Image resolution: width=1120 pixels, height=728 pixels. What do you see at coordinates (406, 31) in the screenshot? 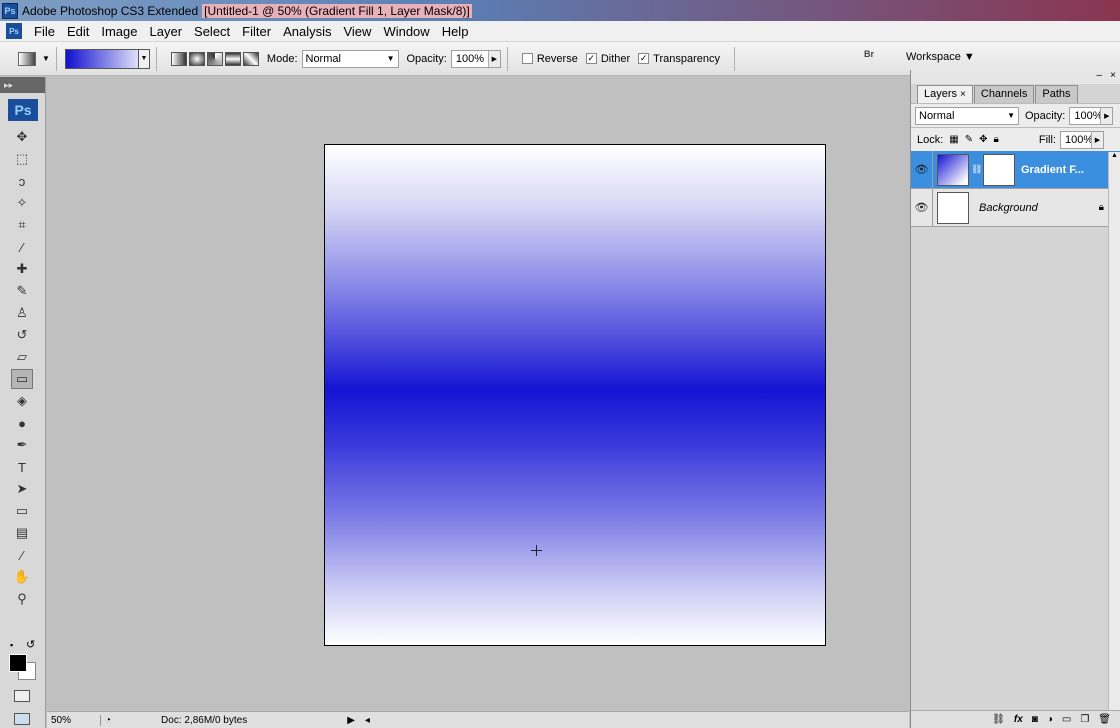
I see `menu-window: Window` at bounding box center [406, 31].